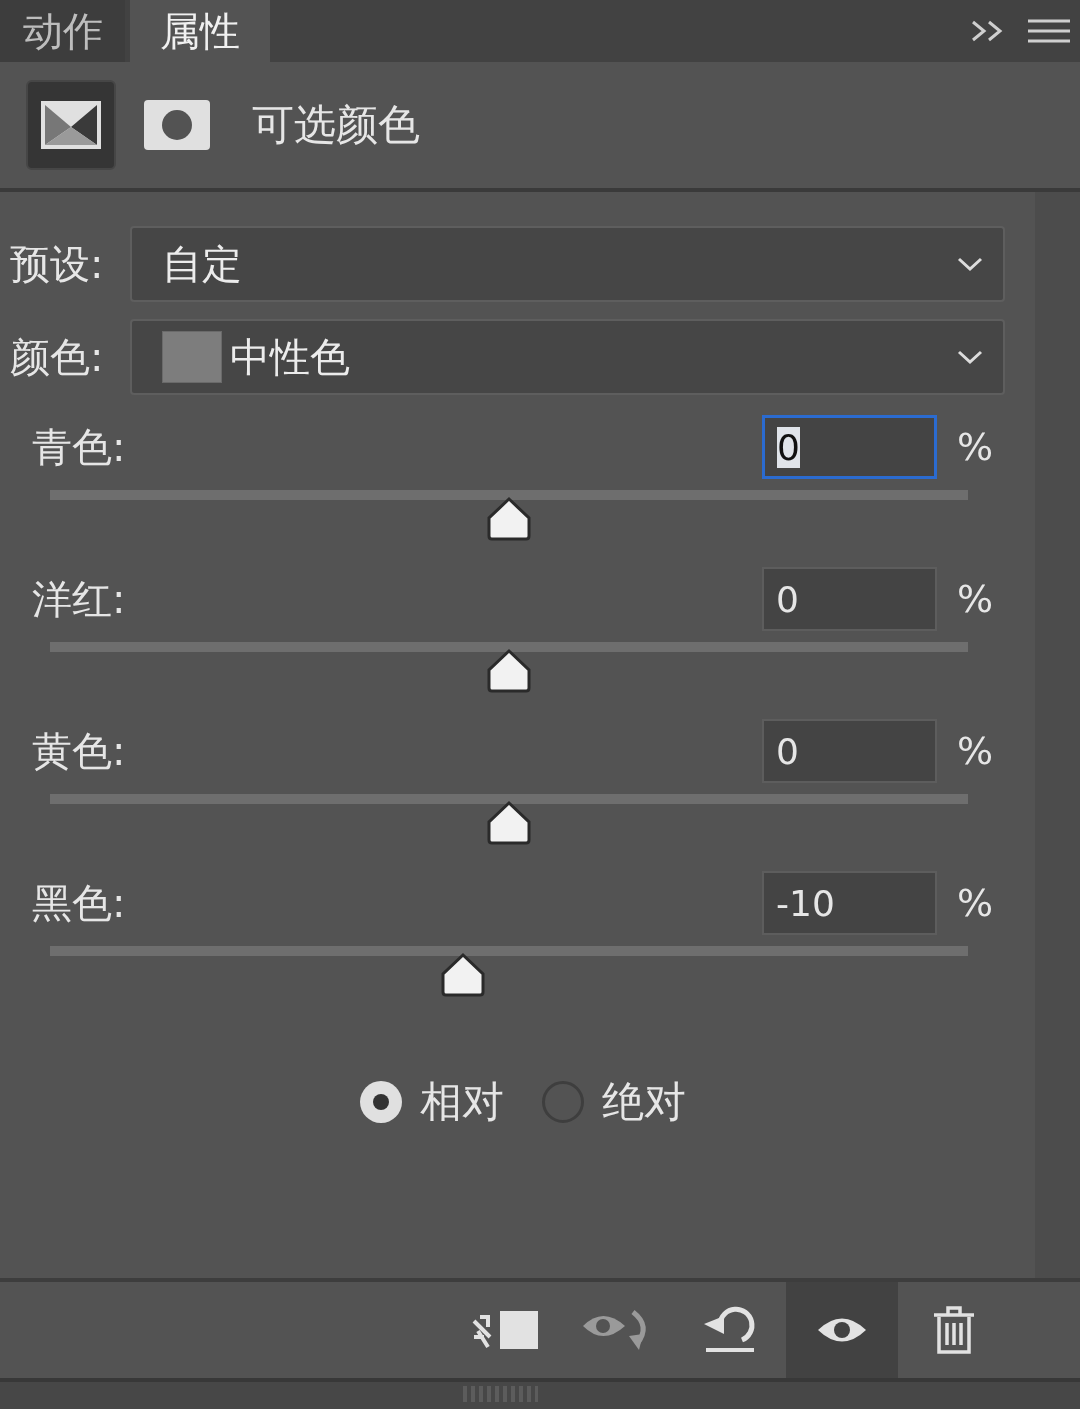 Image resolution: width=1080 pixels, height=1409 pixels. I want to click on panel-tab: 属性, so click(200, 31).